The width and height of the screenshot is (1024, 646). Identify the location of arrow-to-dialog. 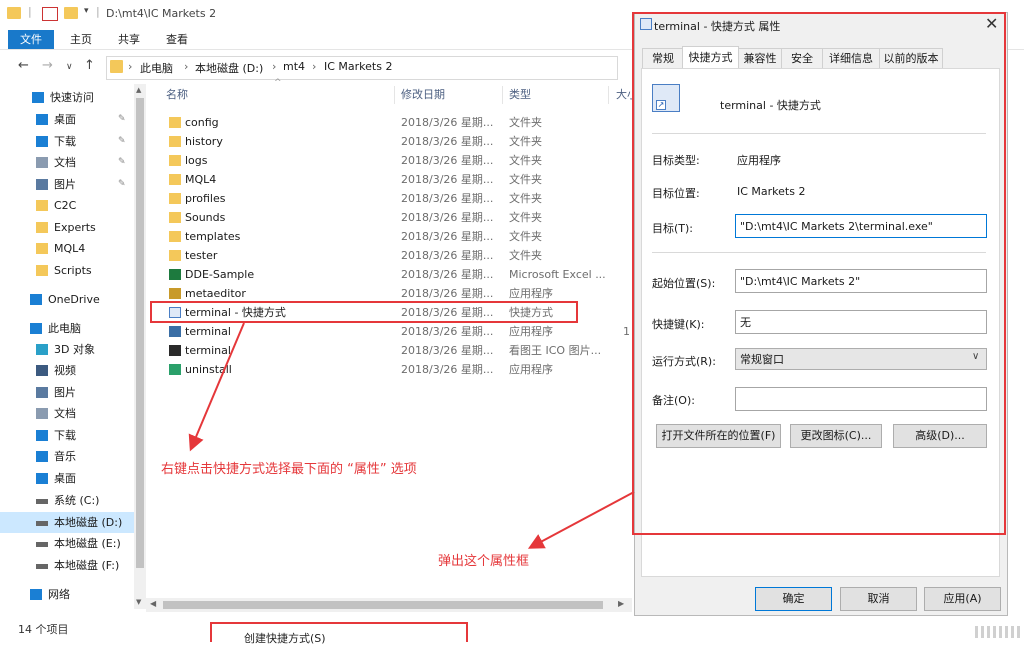
(581, 520).